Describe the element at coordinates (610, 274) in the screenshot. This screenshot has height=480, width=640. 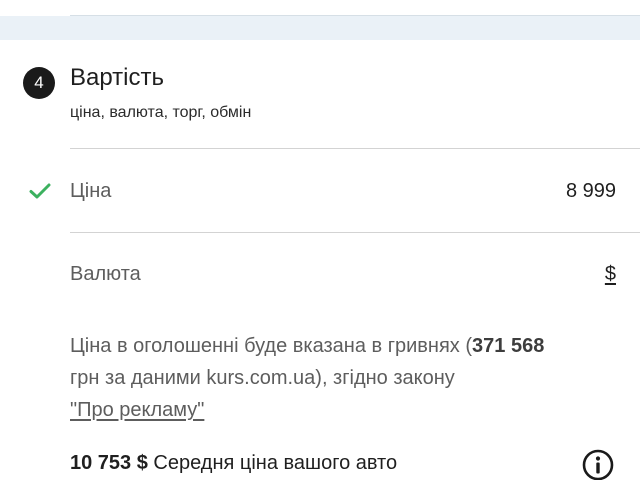
I see `currency-select: $` at that location.